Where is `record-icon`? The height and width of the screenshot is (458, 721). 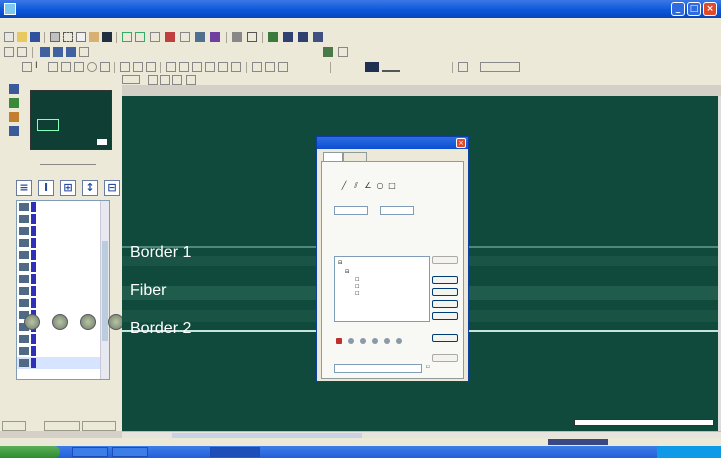 record-icon is located at coordinates (170, 37).